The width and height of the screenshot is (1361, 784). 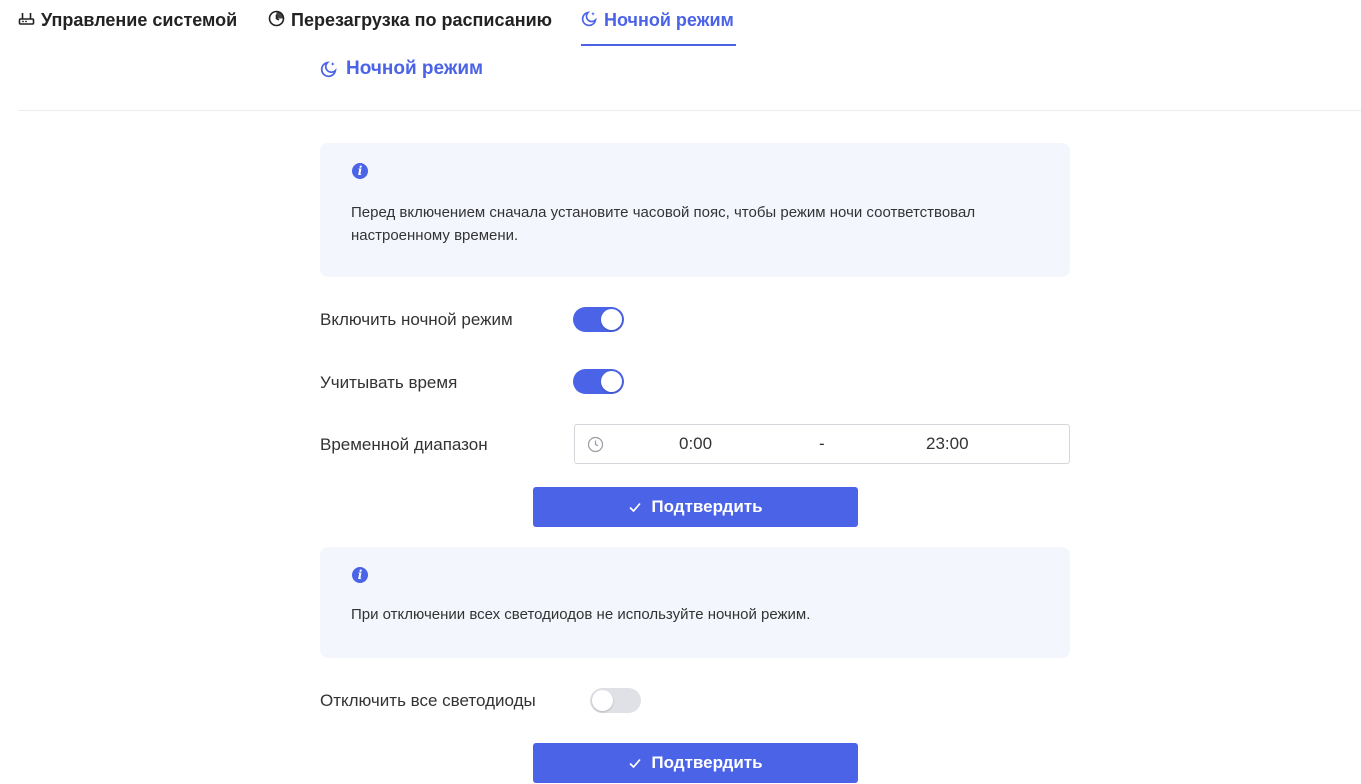 I want to click on time-start-input: 0:00, so click(x=695, y=444).